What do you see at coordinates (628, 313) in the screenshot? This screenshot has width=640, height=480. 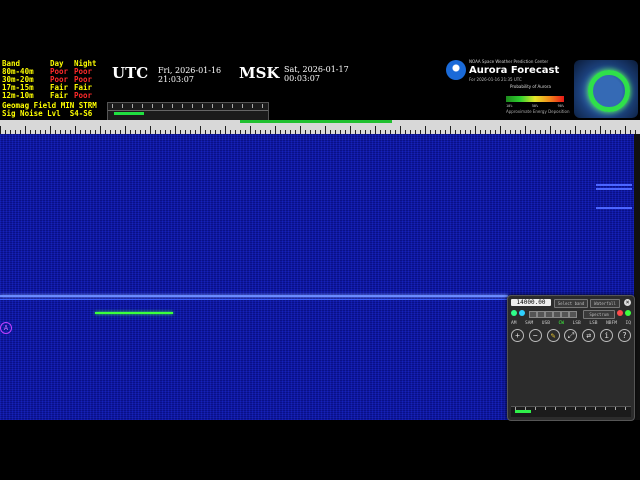 I see `audio-icon` at bounding box center [628, 313].